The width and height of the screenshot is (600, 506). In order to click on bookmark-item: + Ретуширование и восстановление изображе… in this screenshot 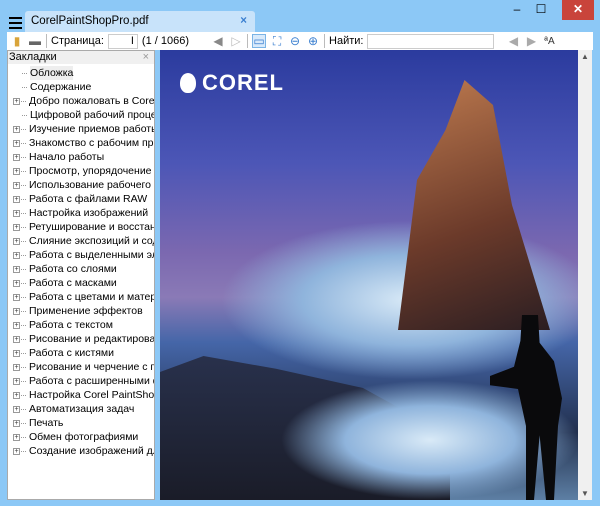, I will do `click(81, 227)`.